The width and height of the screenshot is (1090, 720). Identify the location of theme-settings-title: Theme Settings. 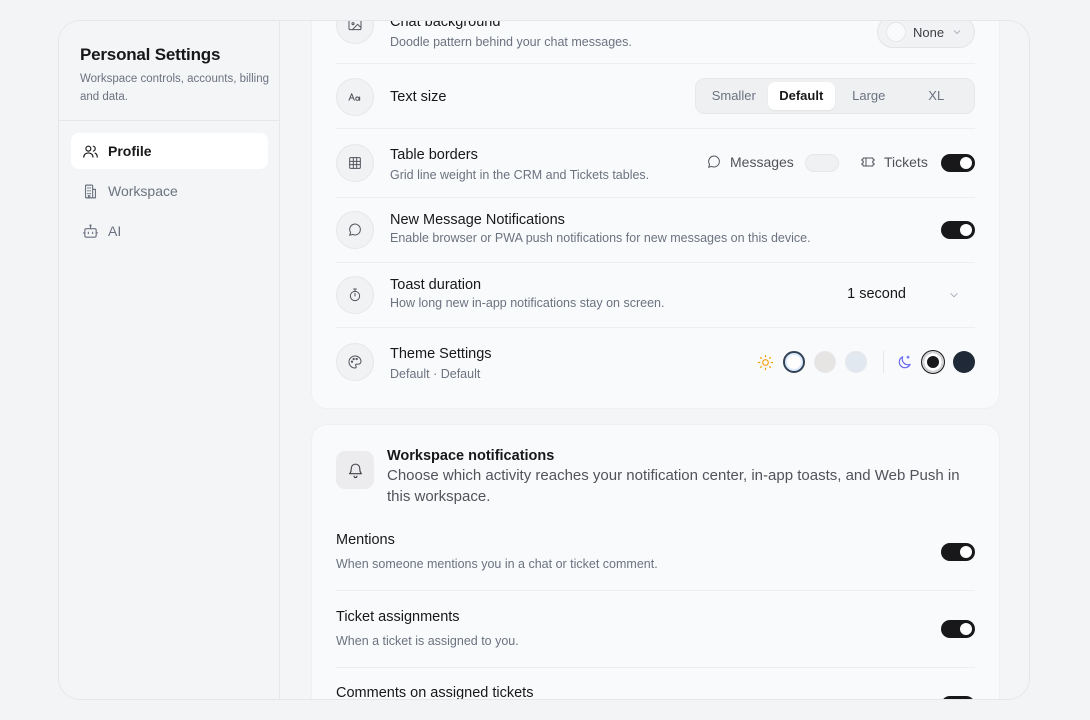
(441, 354).